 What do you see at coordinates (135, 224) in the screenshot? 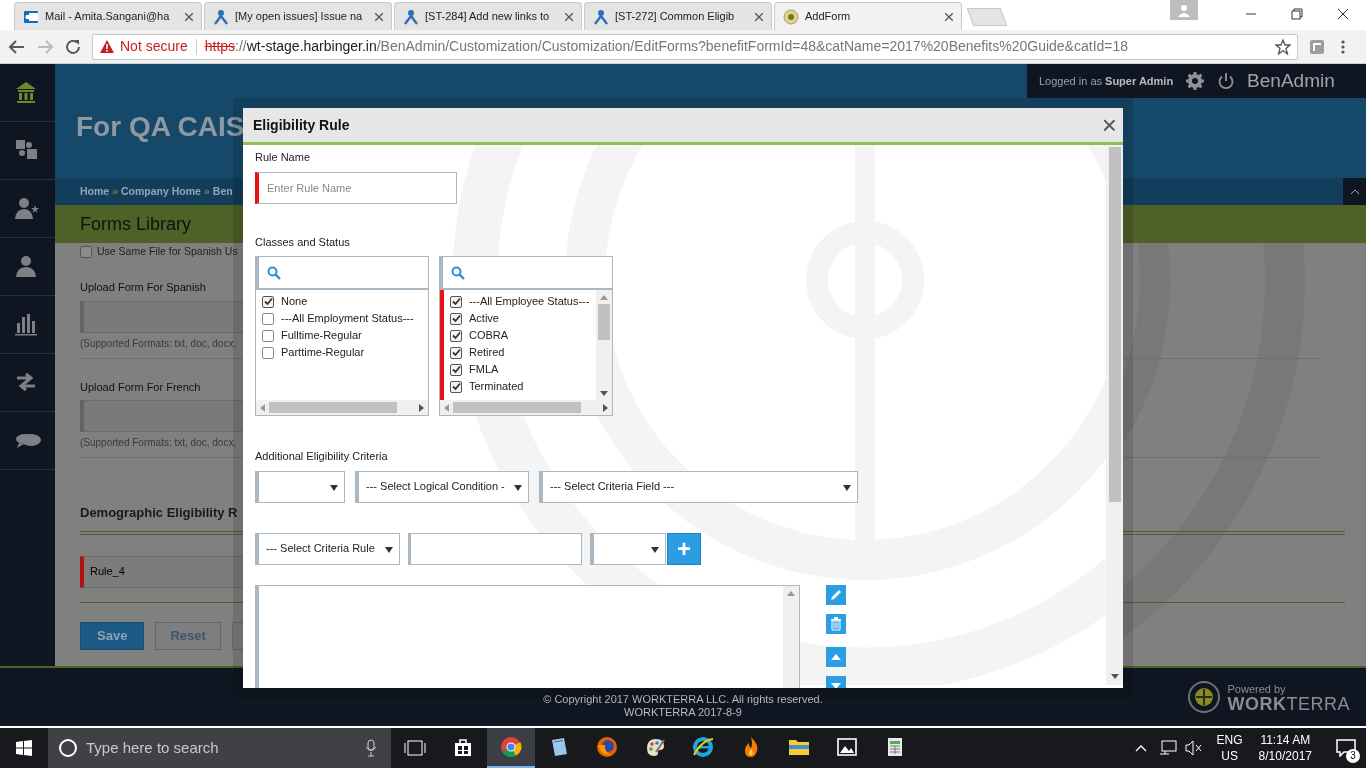
I see `section-title: Forms Library` at bounding box center [135, 224].